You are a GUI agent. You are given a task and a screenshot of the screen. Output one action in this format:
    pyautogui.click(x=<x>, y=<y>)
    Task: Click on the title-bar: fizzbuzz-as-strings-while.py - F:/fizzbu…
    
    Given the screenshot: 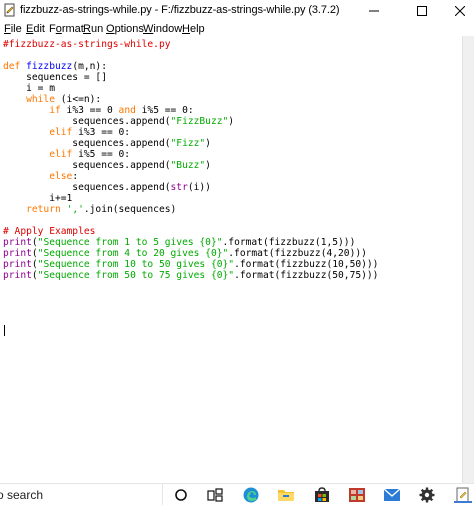 What is the action you would take?
    pyautogui.click(x=237, y=11)
    